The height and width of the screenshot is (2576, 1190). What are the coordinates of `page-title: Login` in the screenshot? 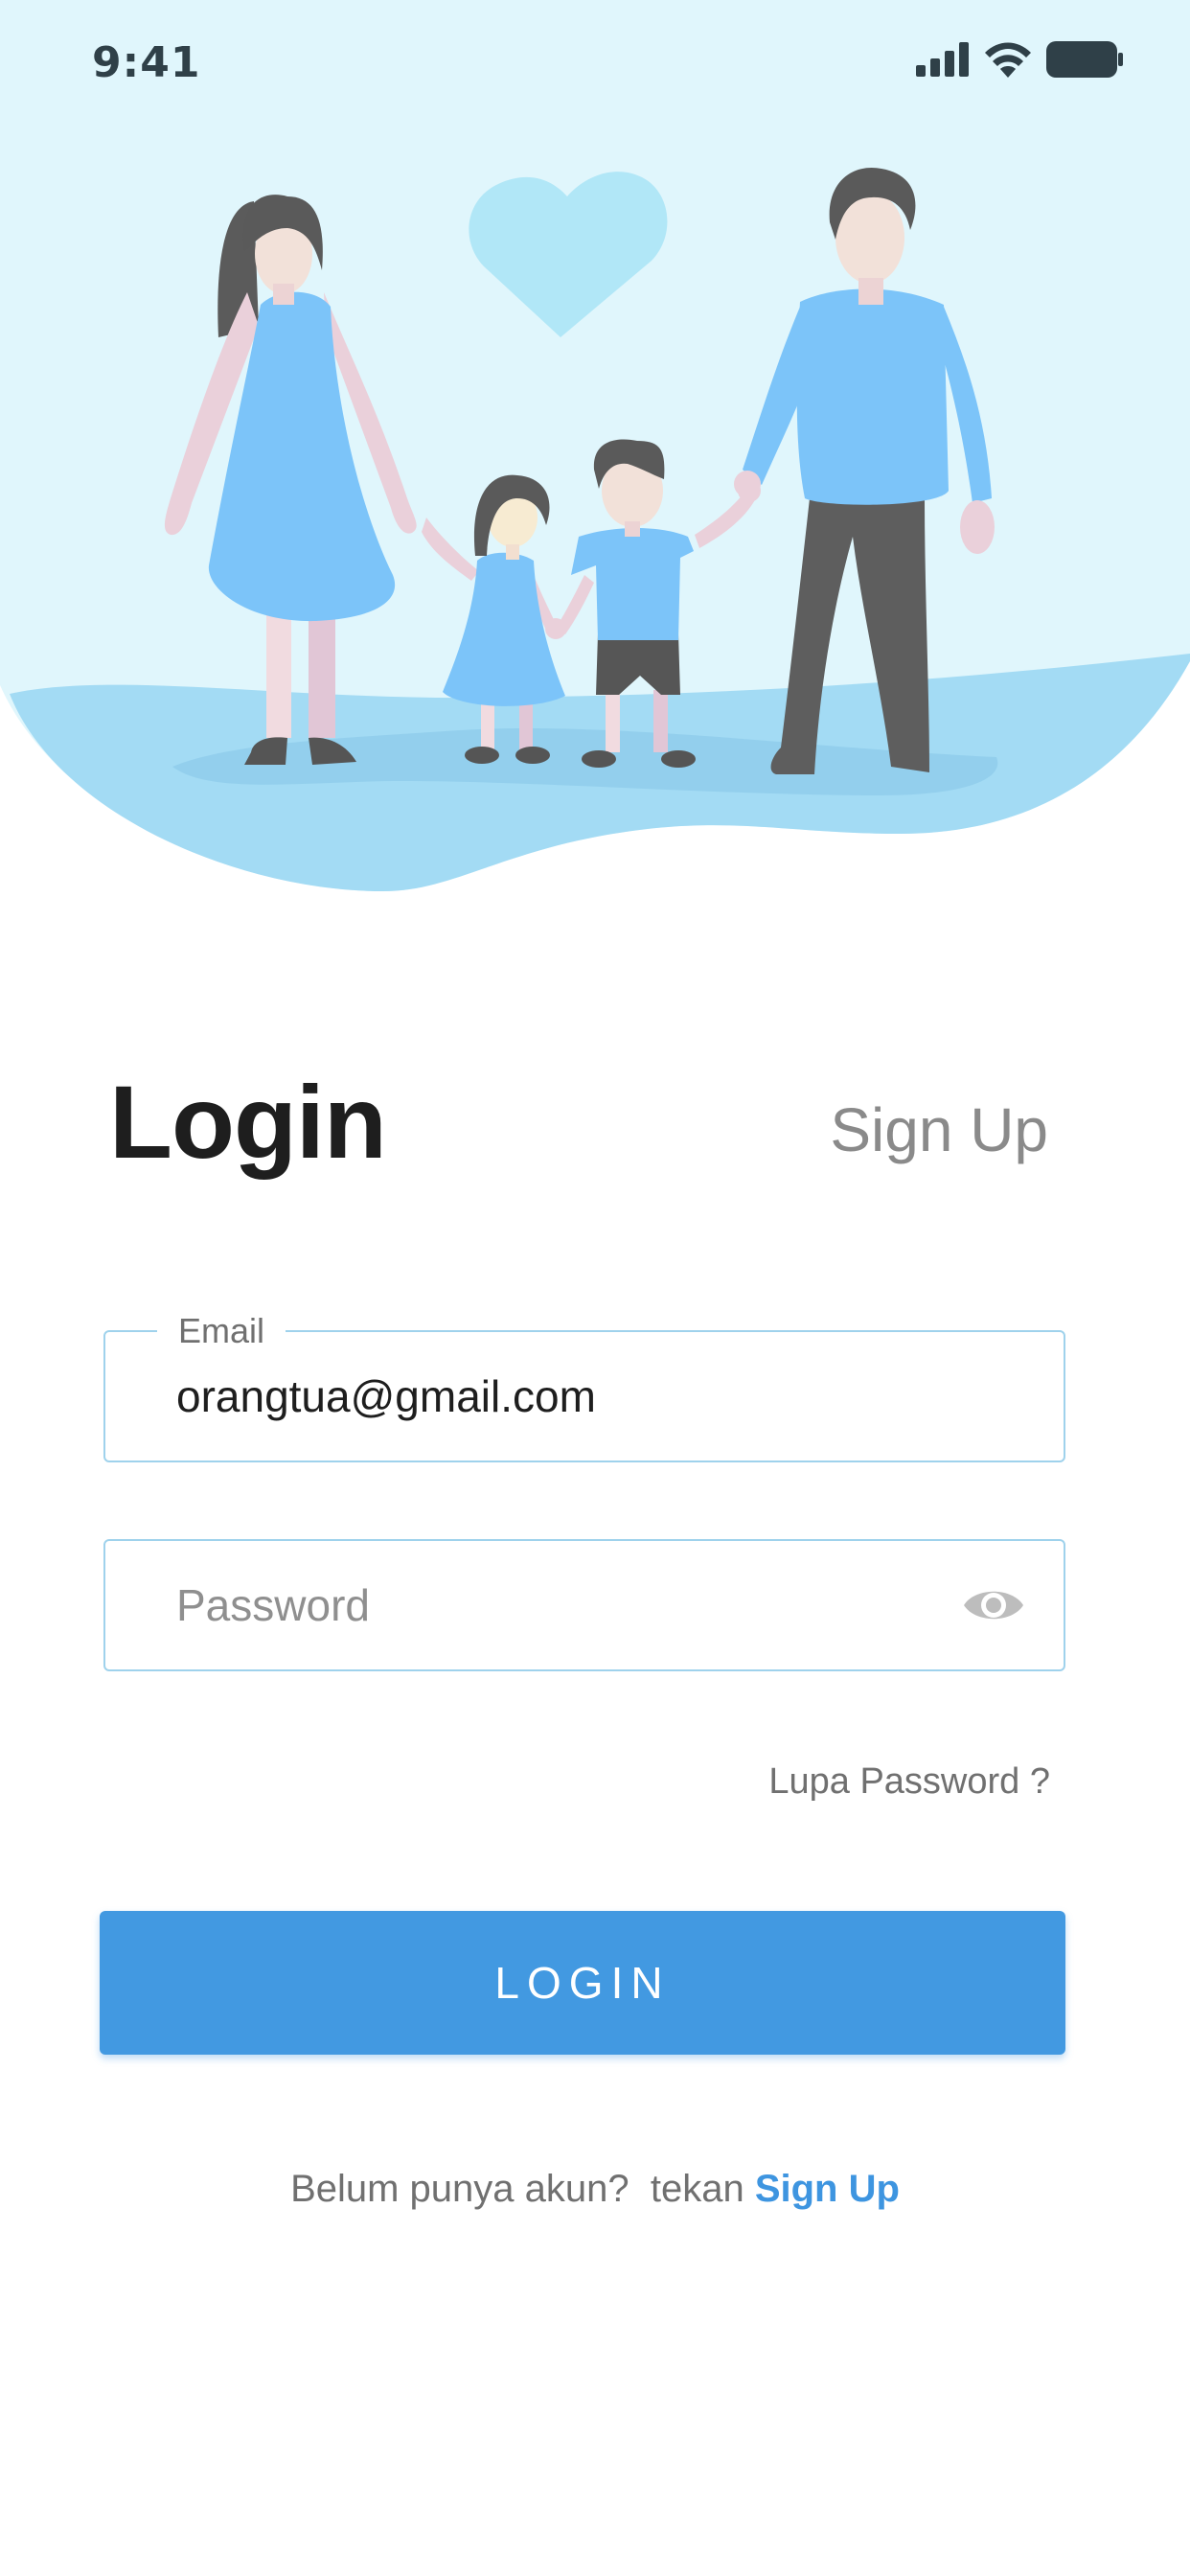 It's located at (248, 1122).